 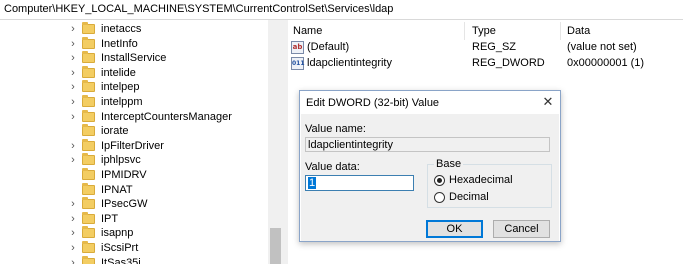 I want to click on tree-item-label: InetInfo, so click(x=119, y=43).